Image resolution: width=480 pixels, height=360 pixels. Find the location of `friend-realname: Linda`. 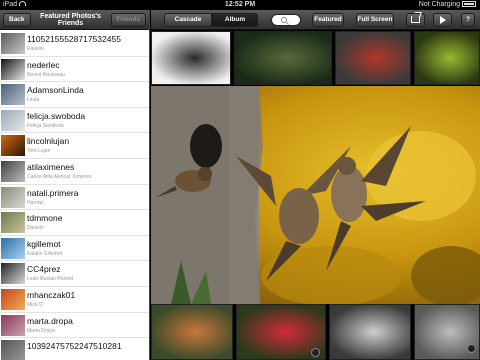

friend-realname: Linda is located at coordinates (33, 100).